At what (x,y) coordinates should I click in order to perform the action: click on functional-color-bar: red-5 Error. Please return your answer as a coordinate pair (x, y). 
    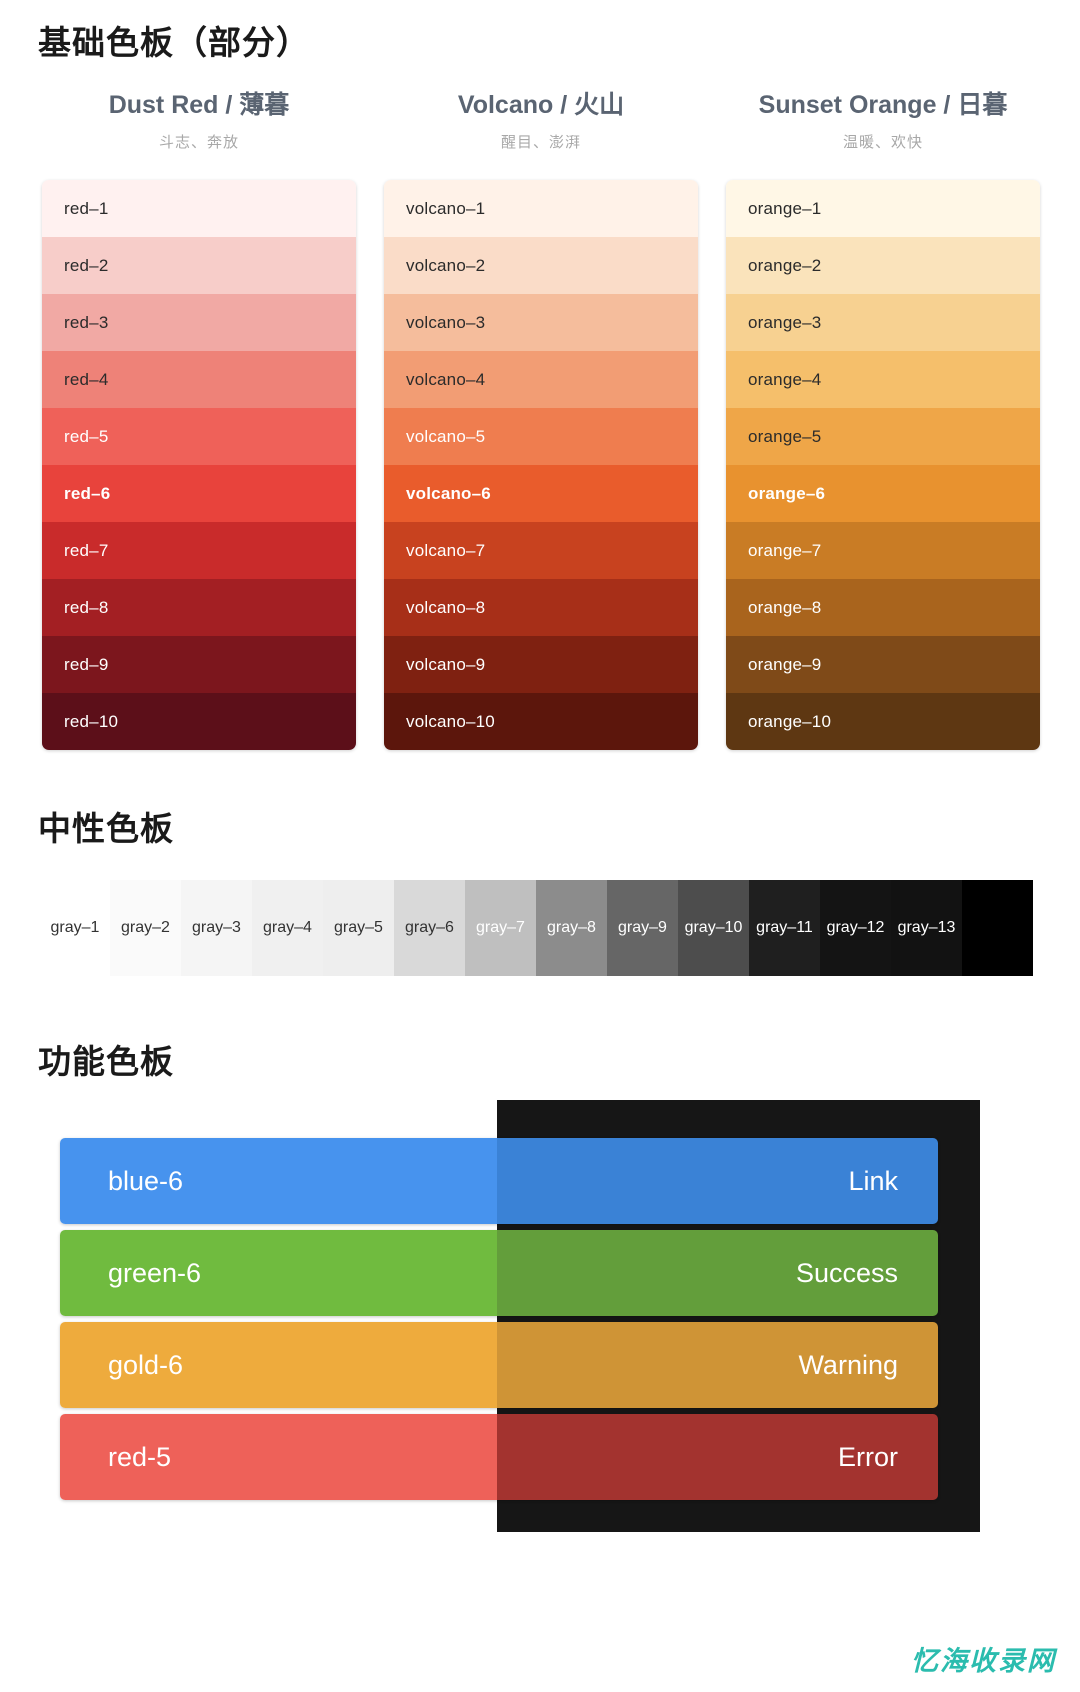
    Looking at the image, I should click on (499, 1457).